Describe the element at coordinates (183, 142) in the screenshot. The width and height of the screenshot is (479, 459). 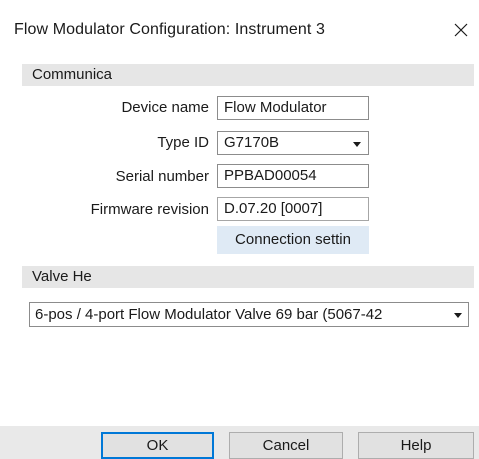
I see `type-id-label: Type ID` at that location.